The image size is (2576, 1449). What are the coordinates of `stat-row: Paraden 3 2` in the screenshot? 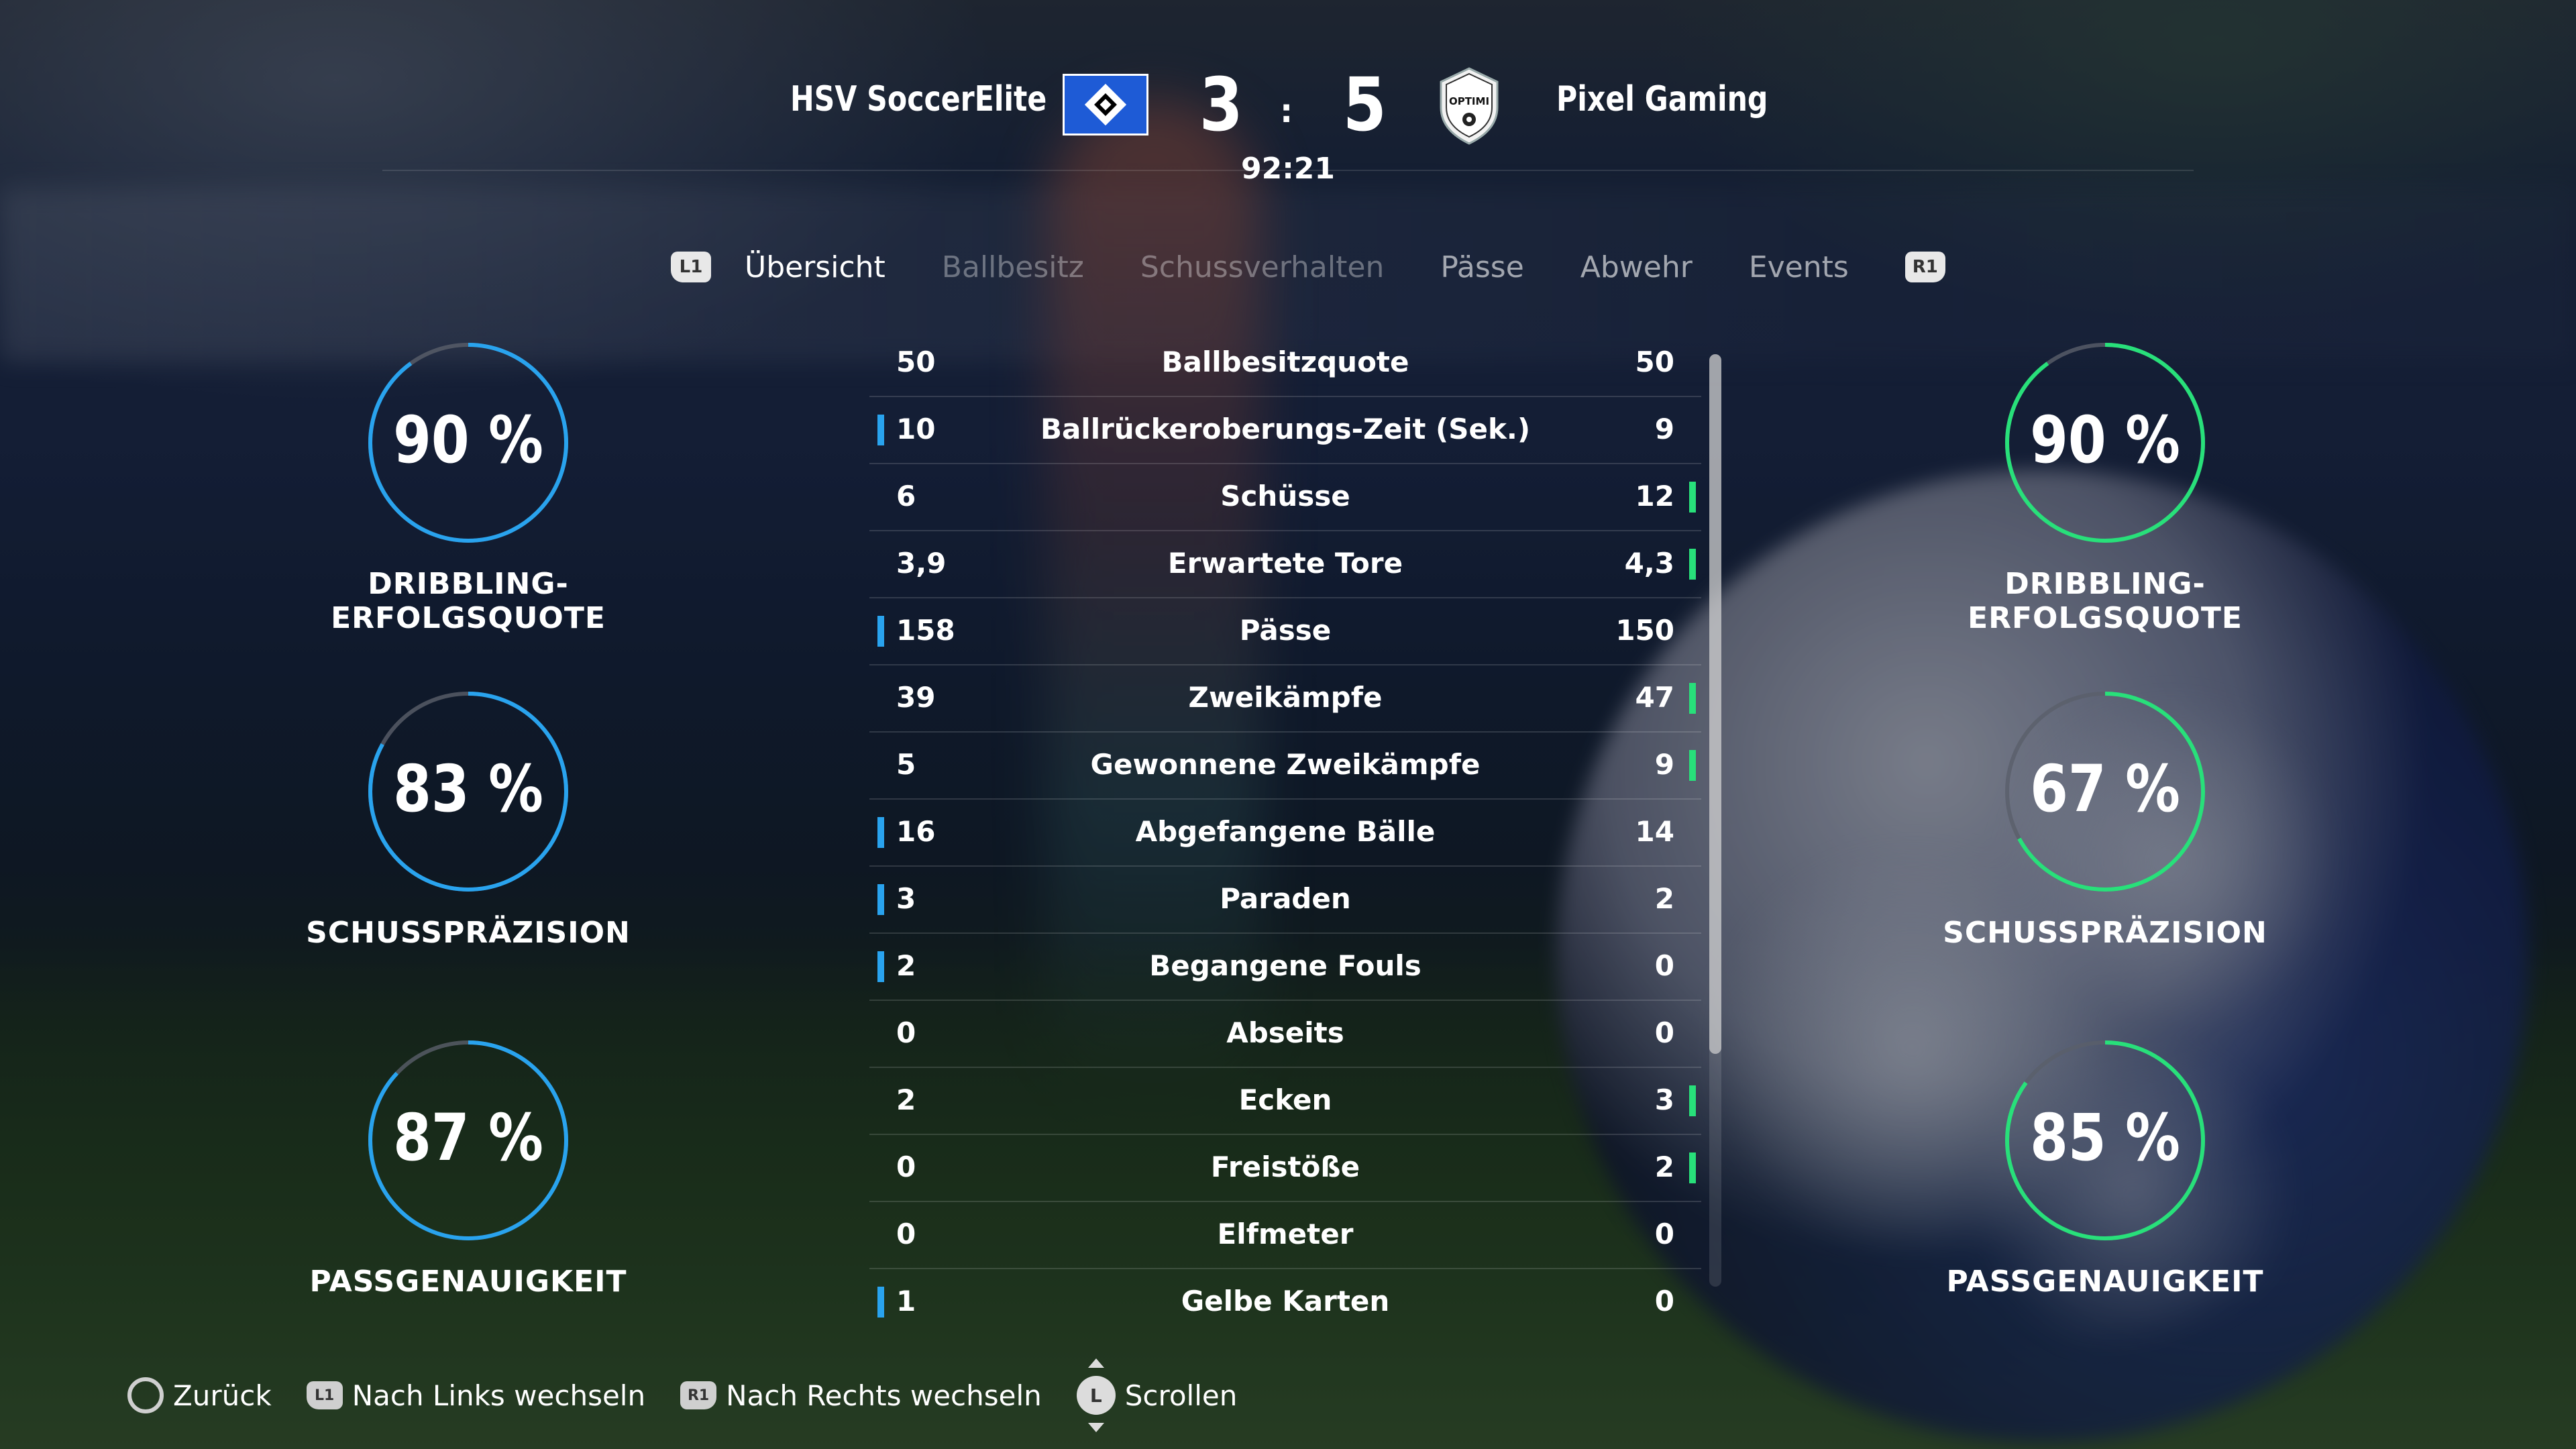 It's located at (1285, 900).